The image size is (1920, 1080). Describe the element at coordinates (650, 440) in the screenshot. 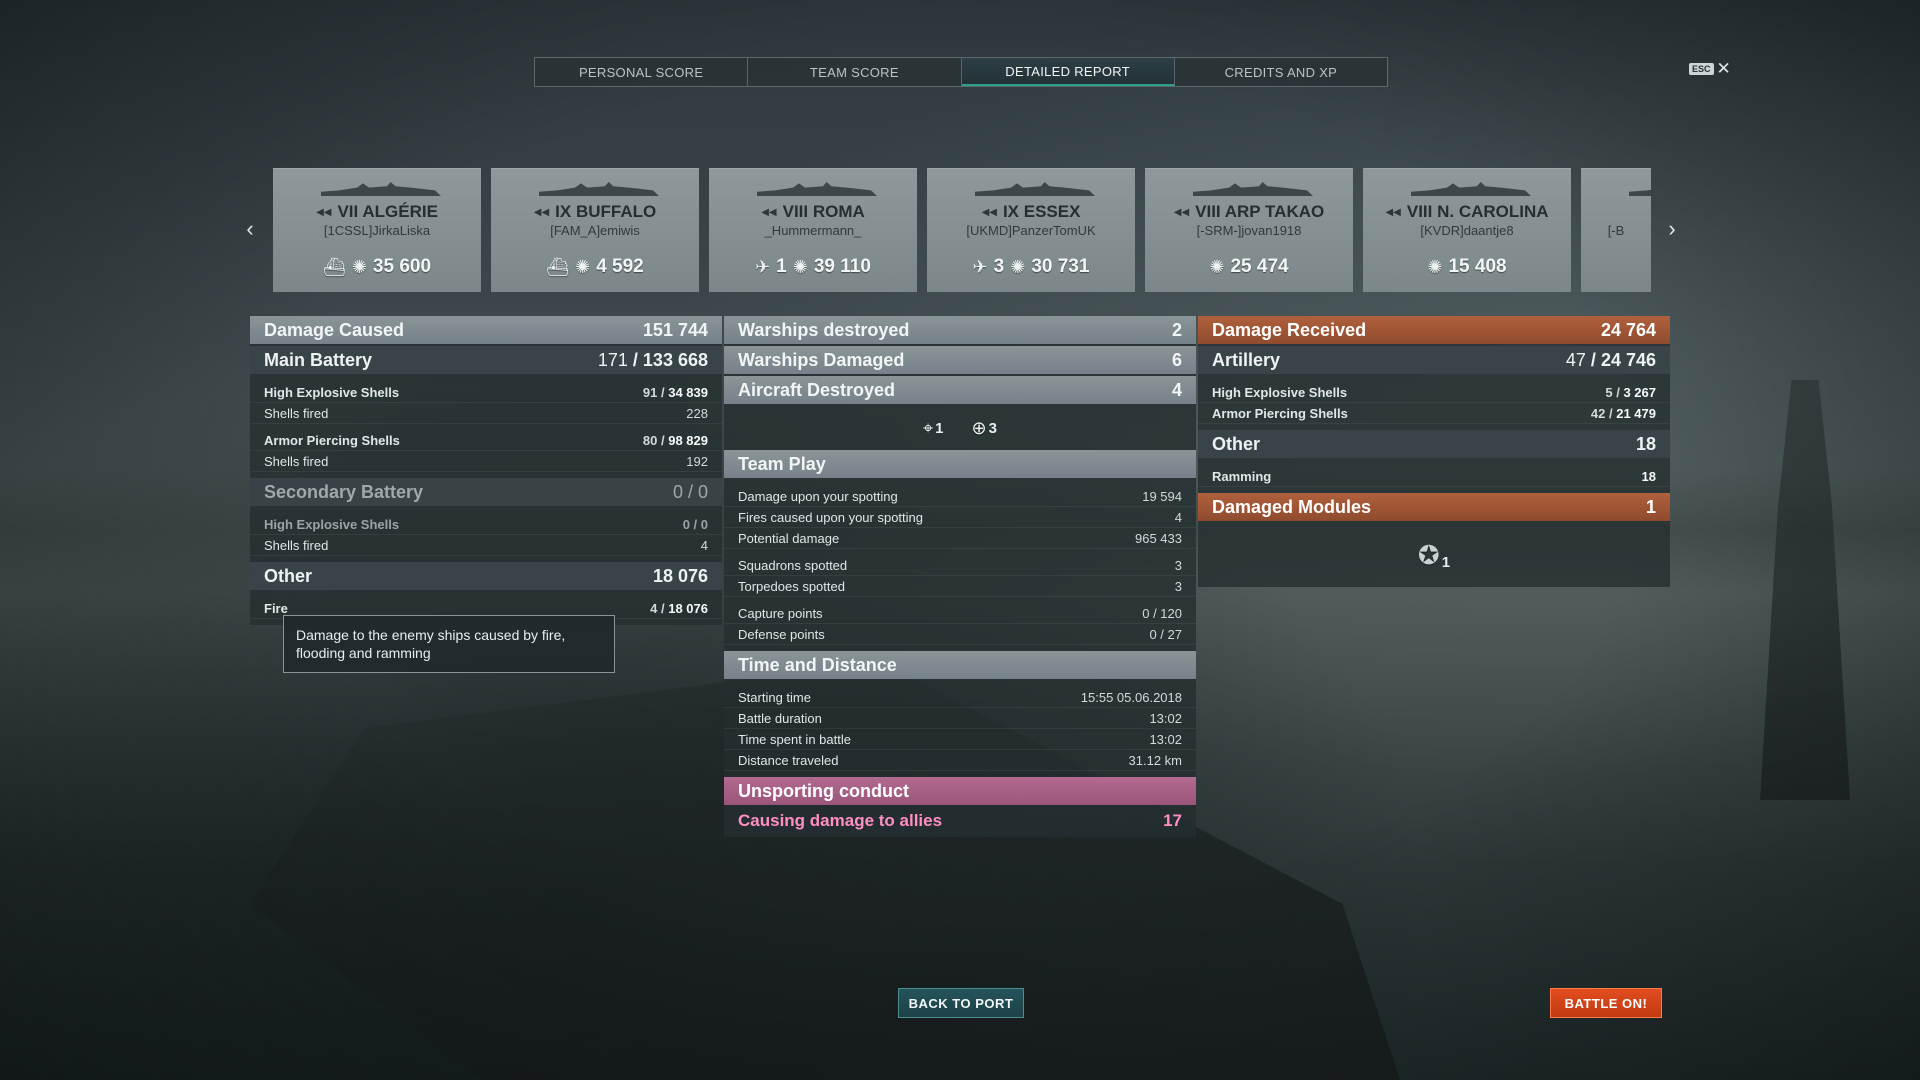

I see `ap-shells-hits: 80` at that location.